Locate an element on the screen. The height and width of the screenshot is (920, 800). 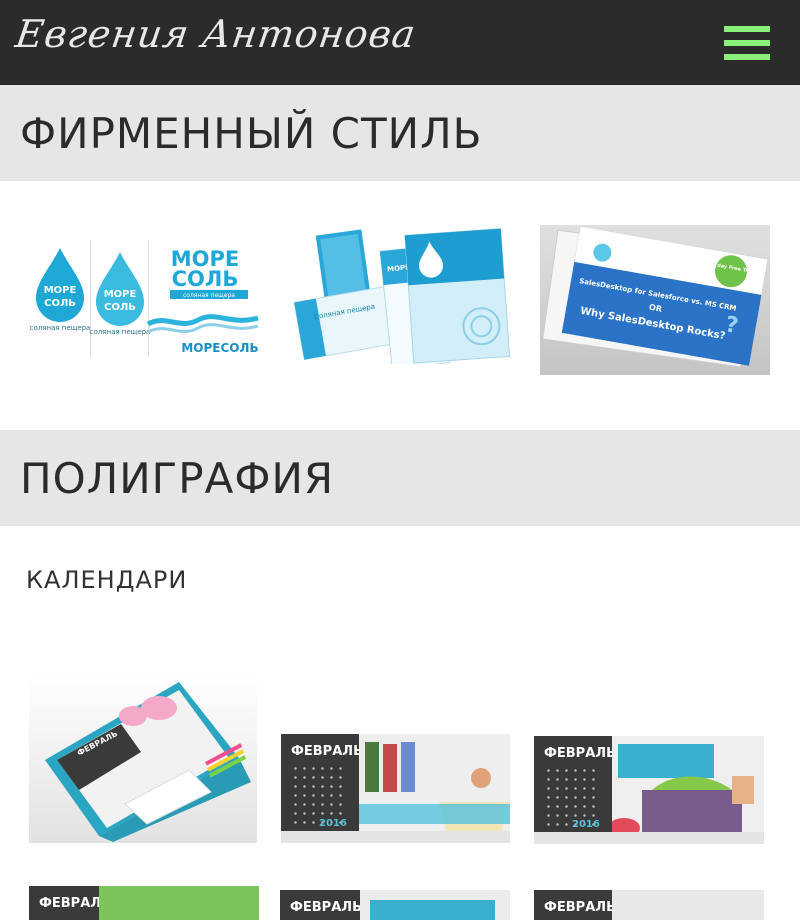
portfolio-thumb-mores-cards: Соляная пещера МОРЕ СОЛЬ is located at coordinates (399, 295).